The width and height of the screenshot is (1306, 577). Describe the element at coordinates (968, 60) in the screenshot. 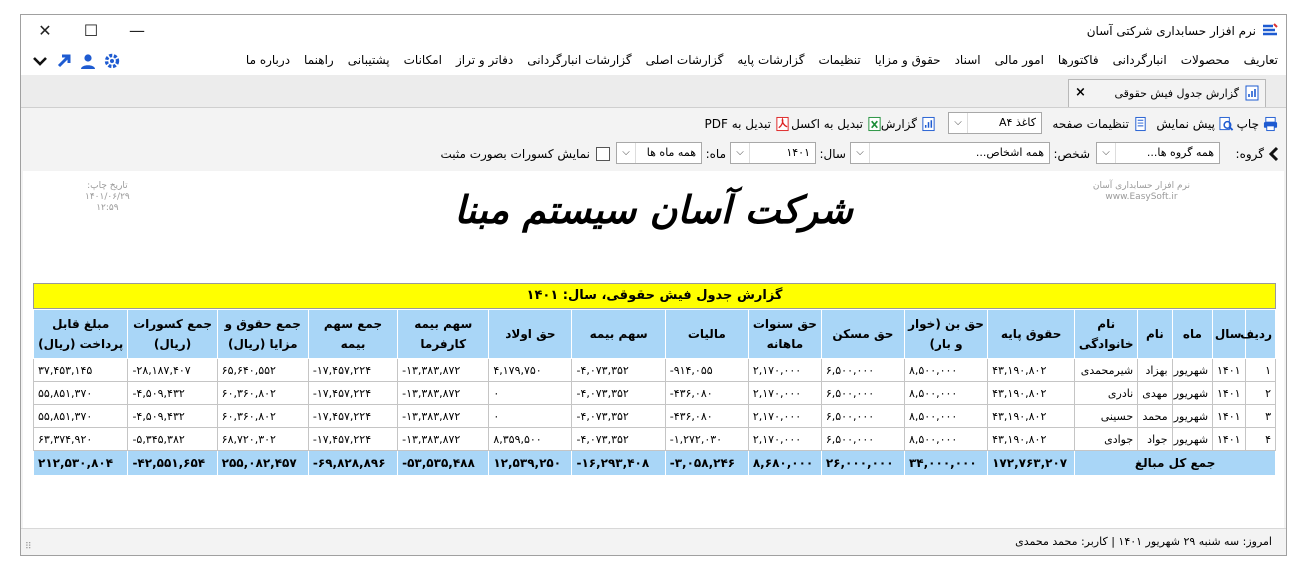

I see `menu-item: اسناد` at that location.